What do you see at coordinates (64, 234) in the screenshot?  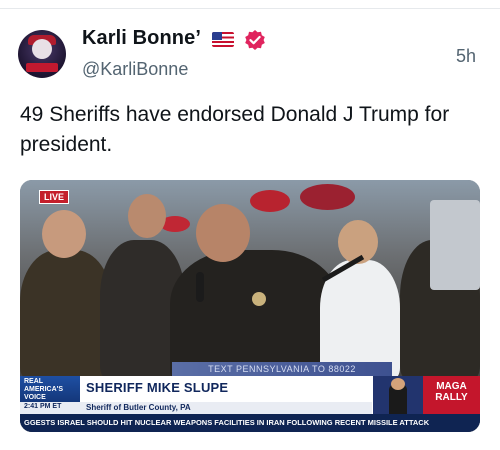 I see `officer-left-head` at bounding box center [64, 234].